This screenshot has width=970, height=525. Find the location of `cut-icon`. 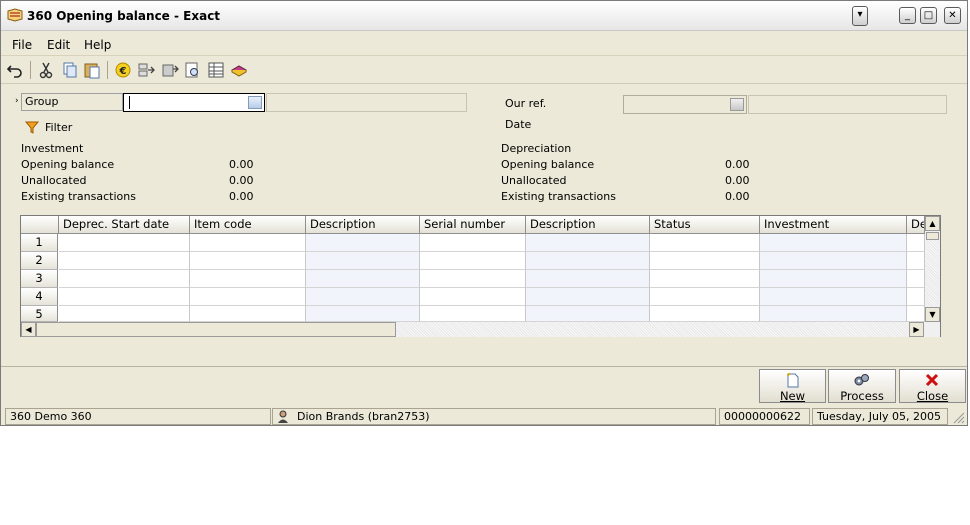

cut-icon is located at coordinates (46, 70).